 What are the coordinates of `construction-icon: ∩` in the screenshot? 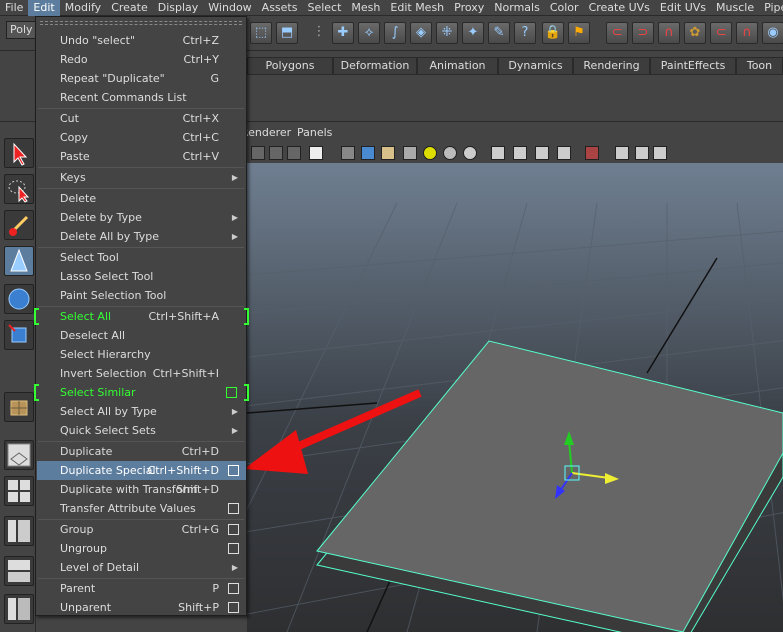 It's located at (669, 33).